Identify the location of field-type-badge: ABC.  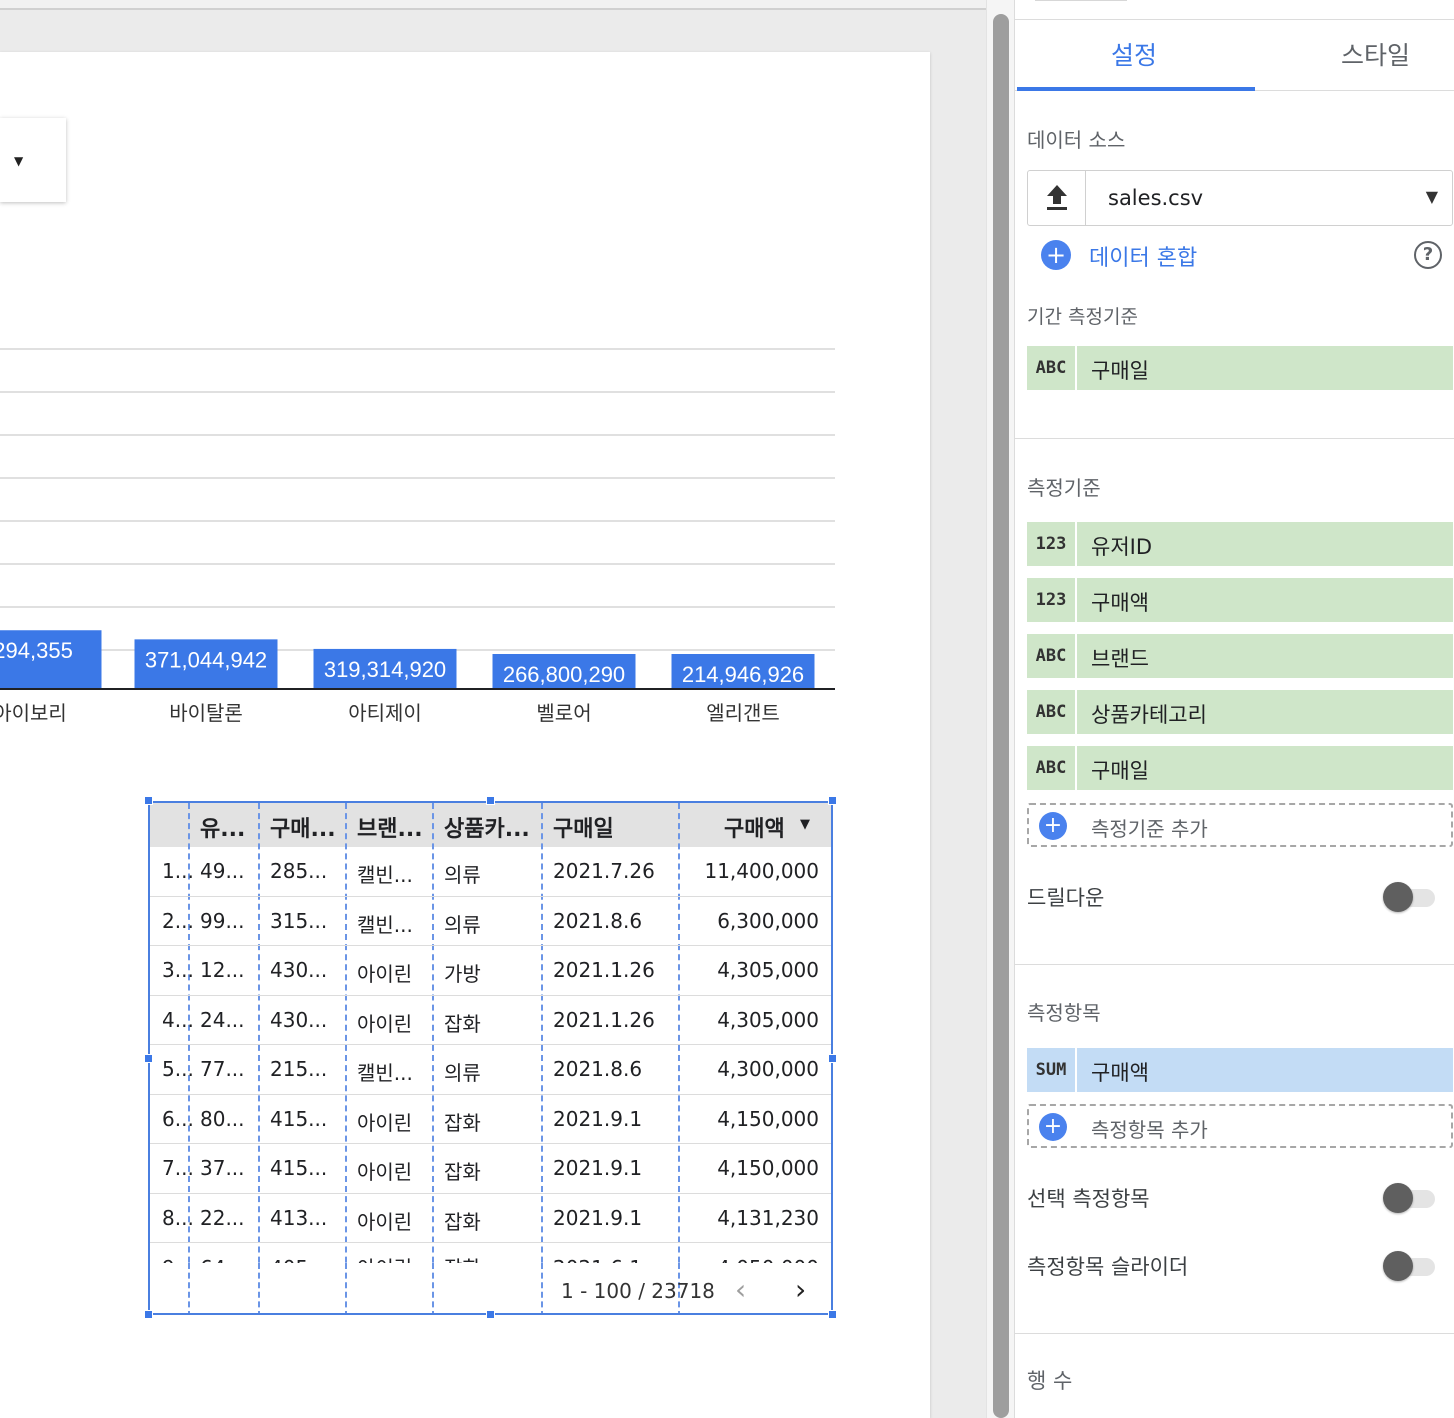
(1052, 656).